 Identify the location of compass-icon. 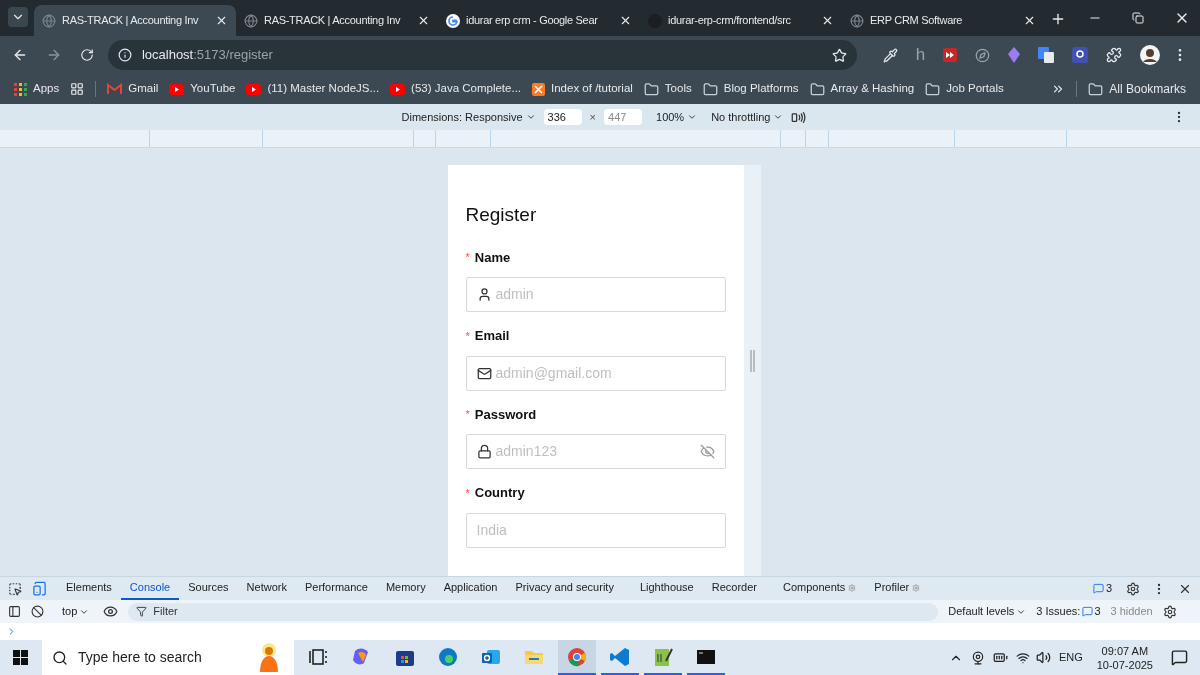
(983, 55).